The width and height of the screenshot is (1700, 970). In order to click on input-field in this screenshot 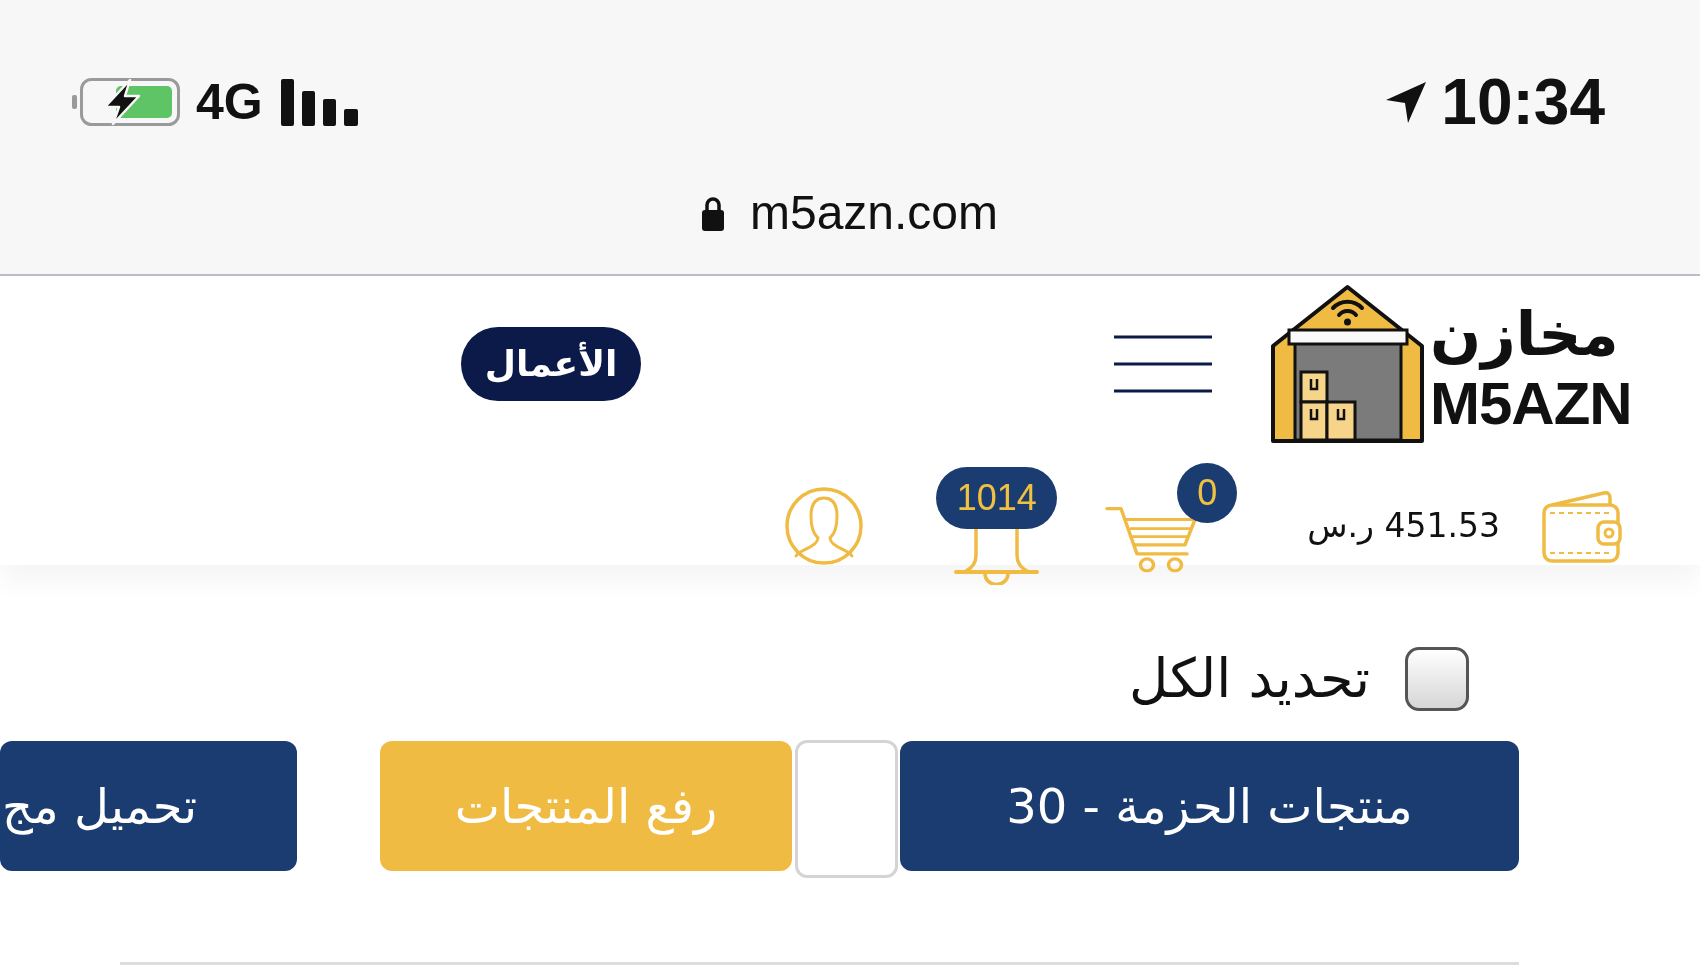, I will do `click(846, 809)`.